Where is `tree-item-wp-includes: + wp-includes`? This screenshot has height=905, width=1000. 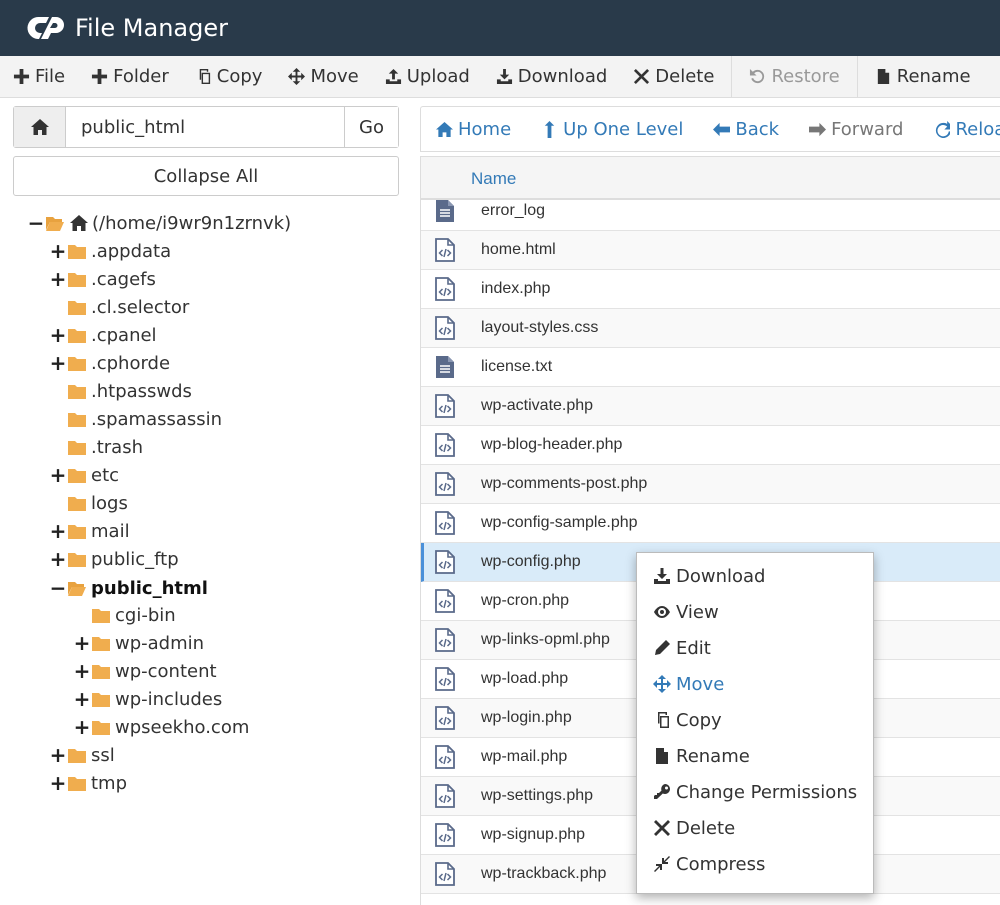
tree-item-wp-includes: + wp-includes is located at coordinates (148, 699).